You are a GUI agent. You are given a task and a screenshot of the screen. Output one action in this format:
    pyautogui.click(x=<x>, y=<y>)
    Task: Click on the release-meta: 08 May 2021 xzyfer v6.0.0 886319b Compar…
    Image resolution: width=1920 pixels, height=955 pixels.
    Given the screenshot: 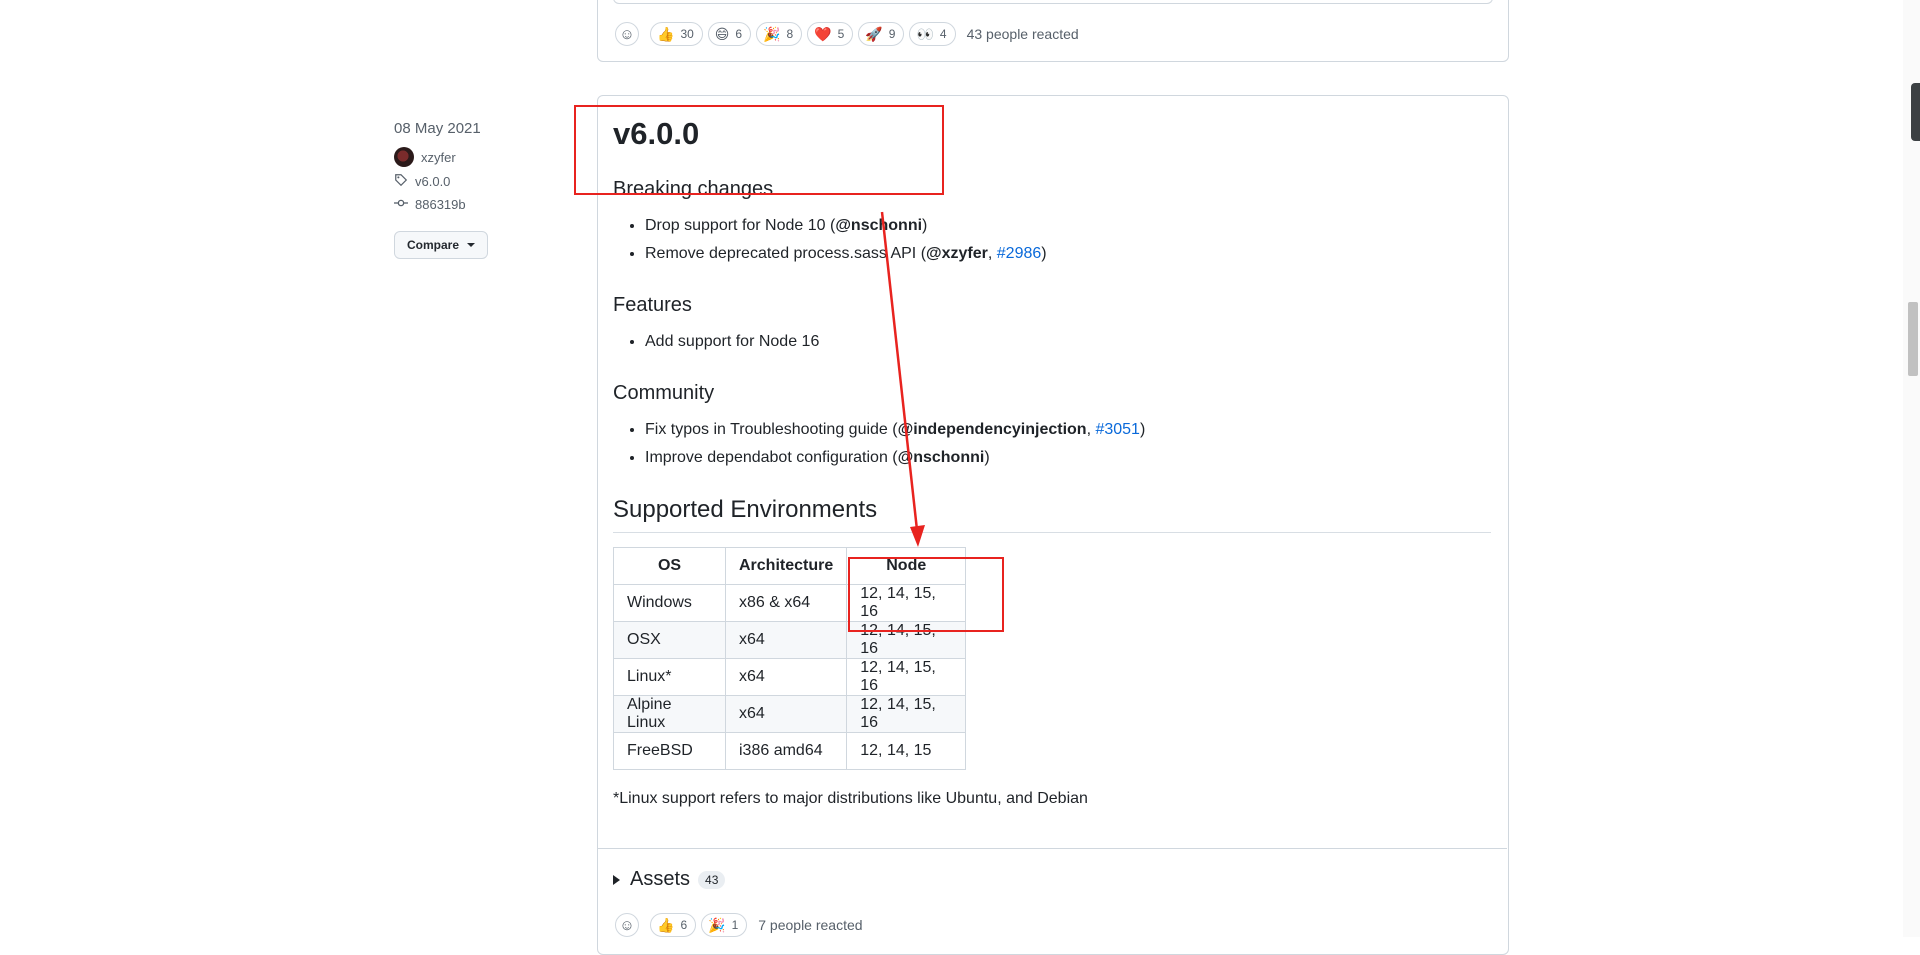 What is the action you would take?
    pyautogui.click(x=441, y=189)
    